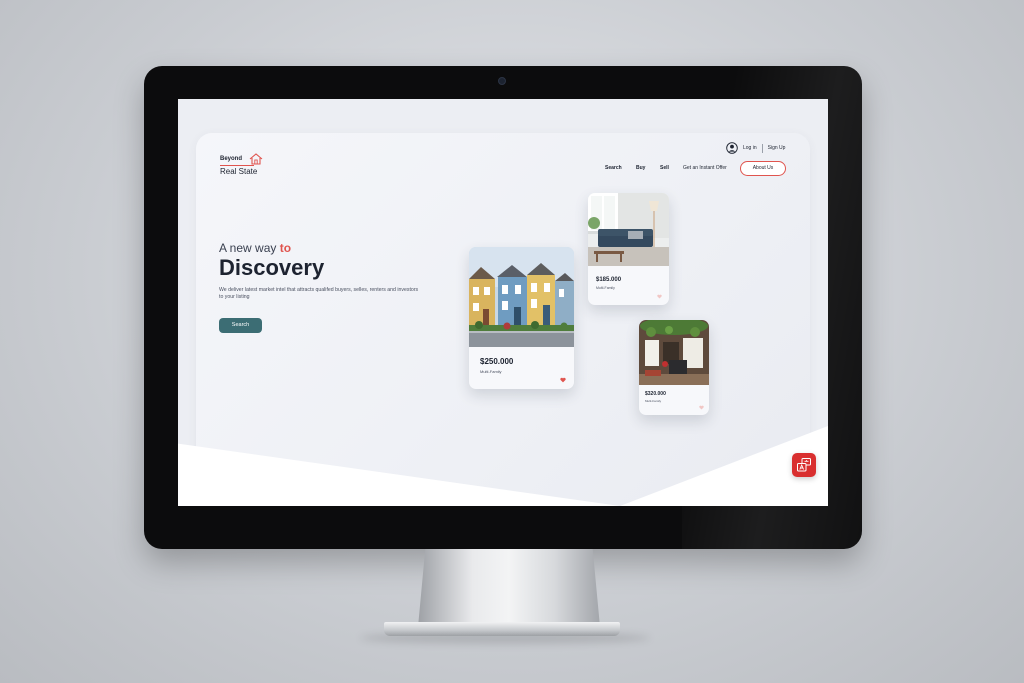 The height and width of the screenshot is (683, 1024). Describe the element at coordinates (521, 297) in the screenshot. I see `listing-photo-row-houses` at that location.